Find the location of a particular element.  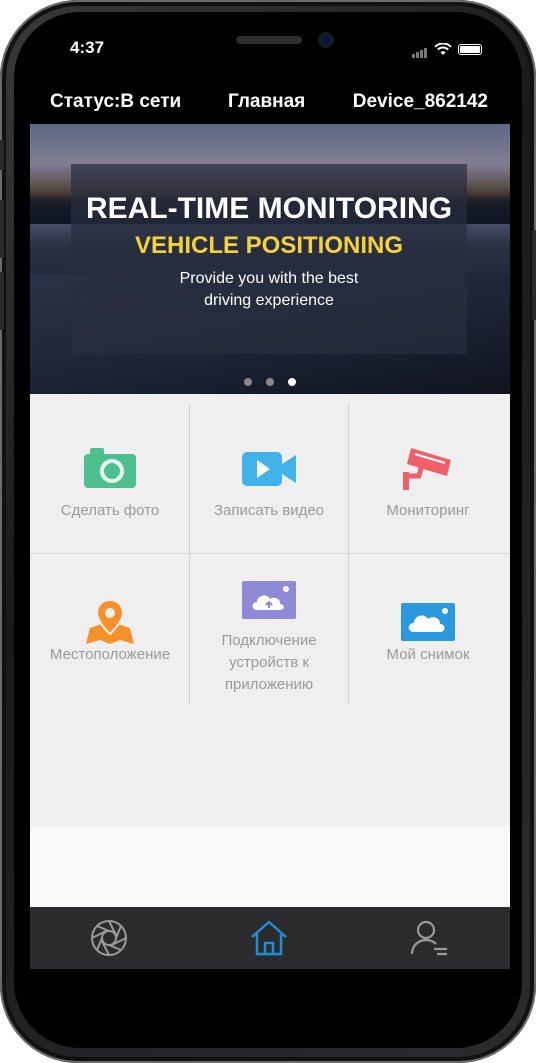

tab-home is located at coordinates (269, 938).